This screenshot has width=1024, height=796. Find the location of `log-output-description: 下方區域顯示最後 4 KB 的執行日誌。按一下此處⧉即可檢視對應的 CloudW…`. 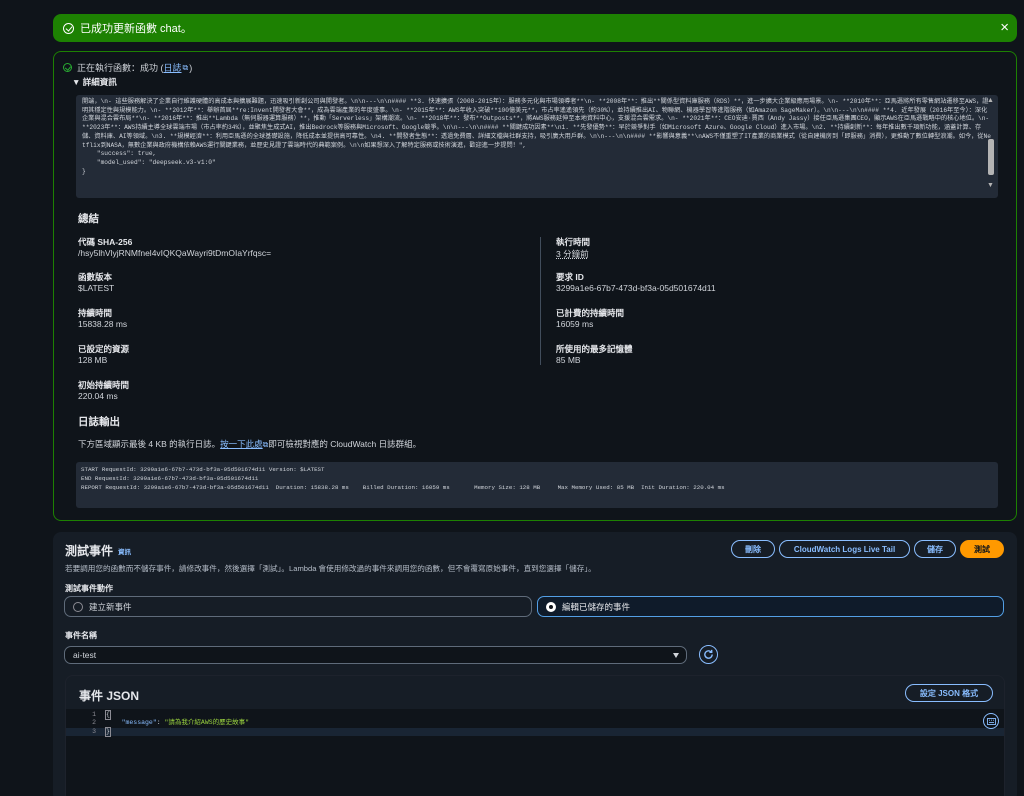

log-output-description: 下方區域顯示最後 4 KB 的執行日誌。按一下此處⧉即可檢視對應的 CloudW… is located at coordinates (250, 444).